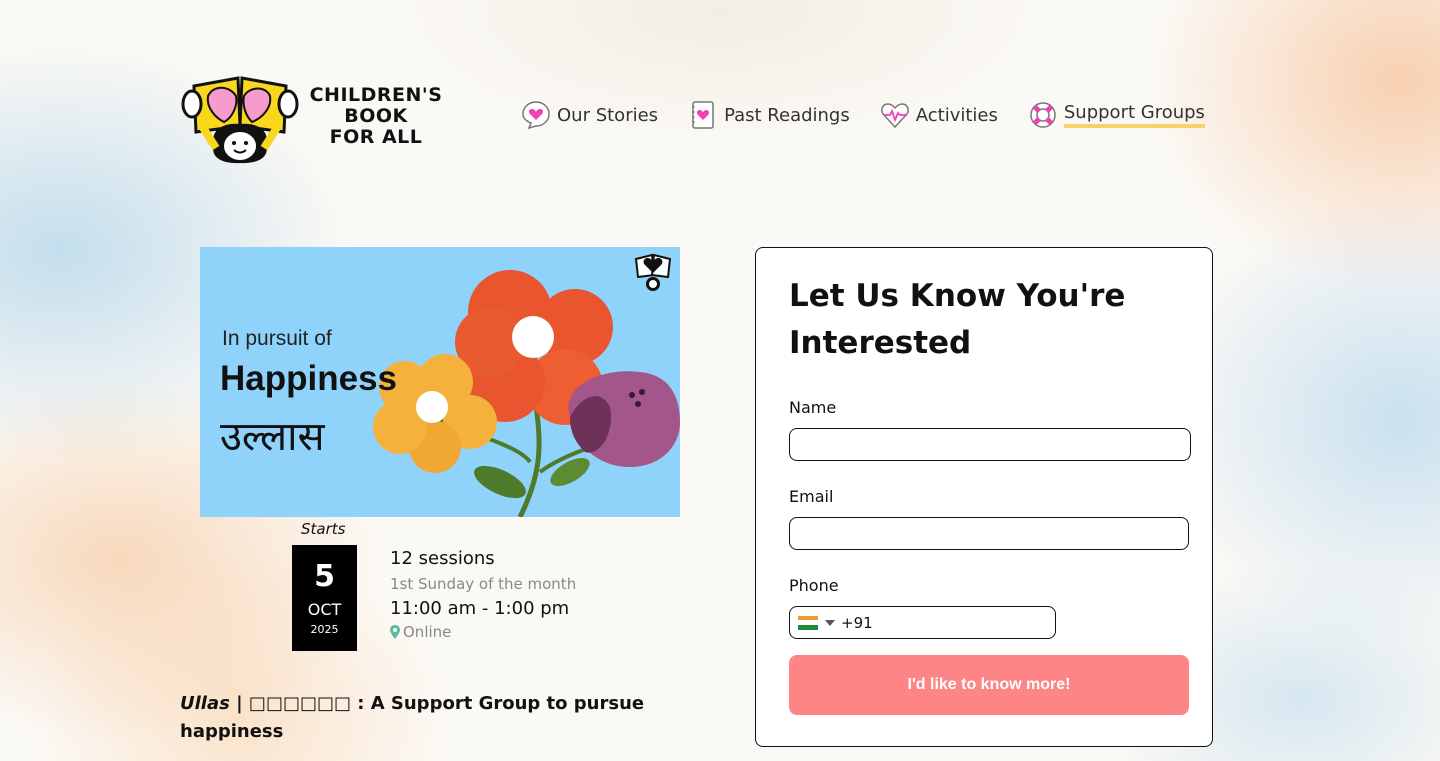 The image size is (1440, 761). What do you see at coordinates (814, 585) in the screenshot?
I see `phone-label: Phone` at bounding box center [814, 585].